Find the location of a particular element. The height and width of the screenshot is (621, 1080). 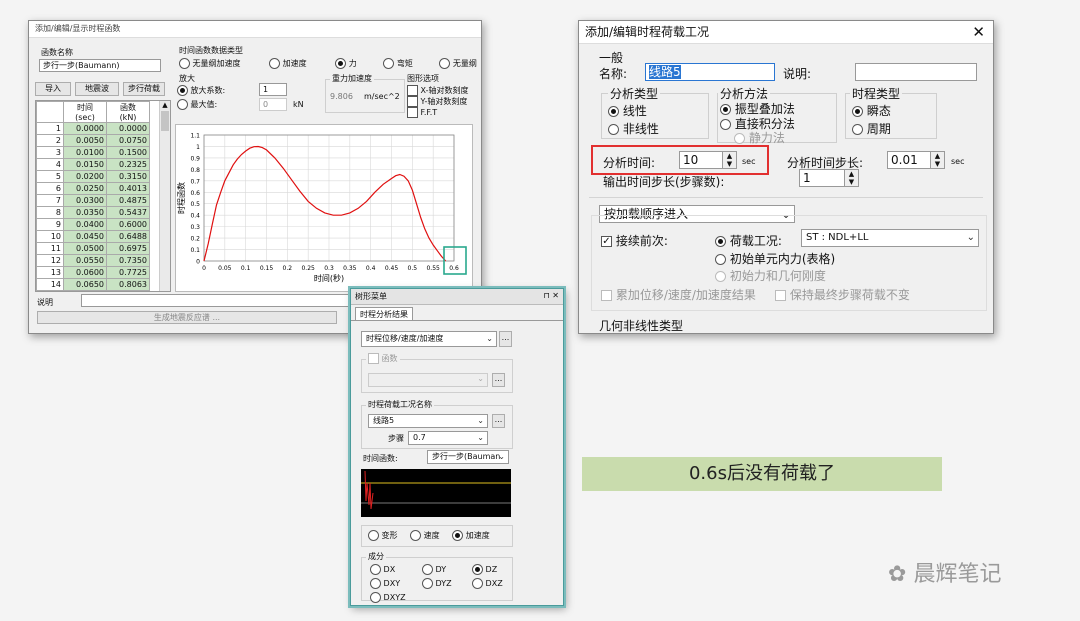

component-dz: DZ is located at coordinates (484, 569).